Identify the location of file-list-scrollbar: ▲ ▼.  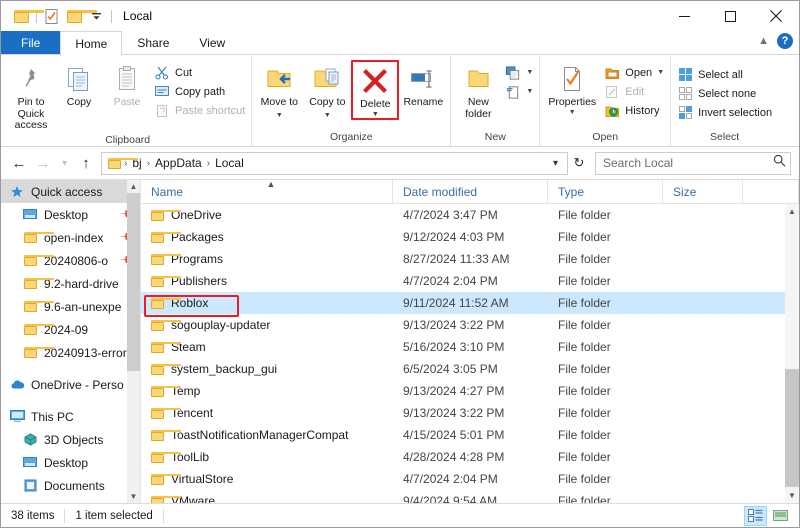
(792, 353).